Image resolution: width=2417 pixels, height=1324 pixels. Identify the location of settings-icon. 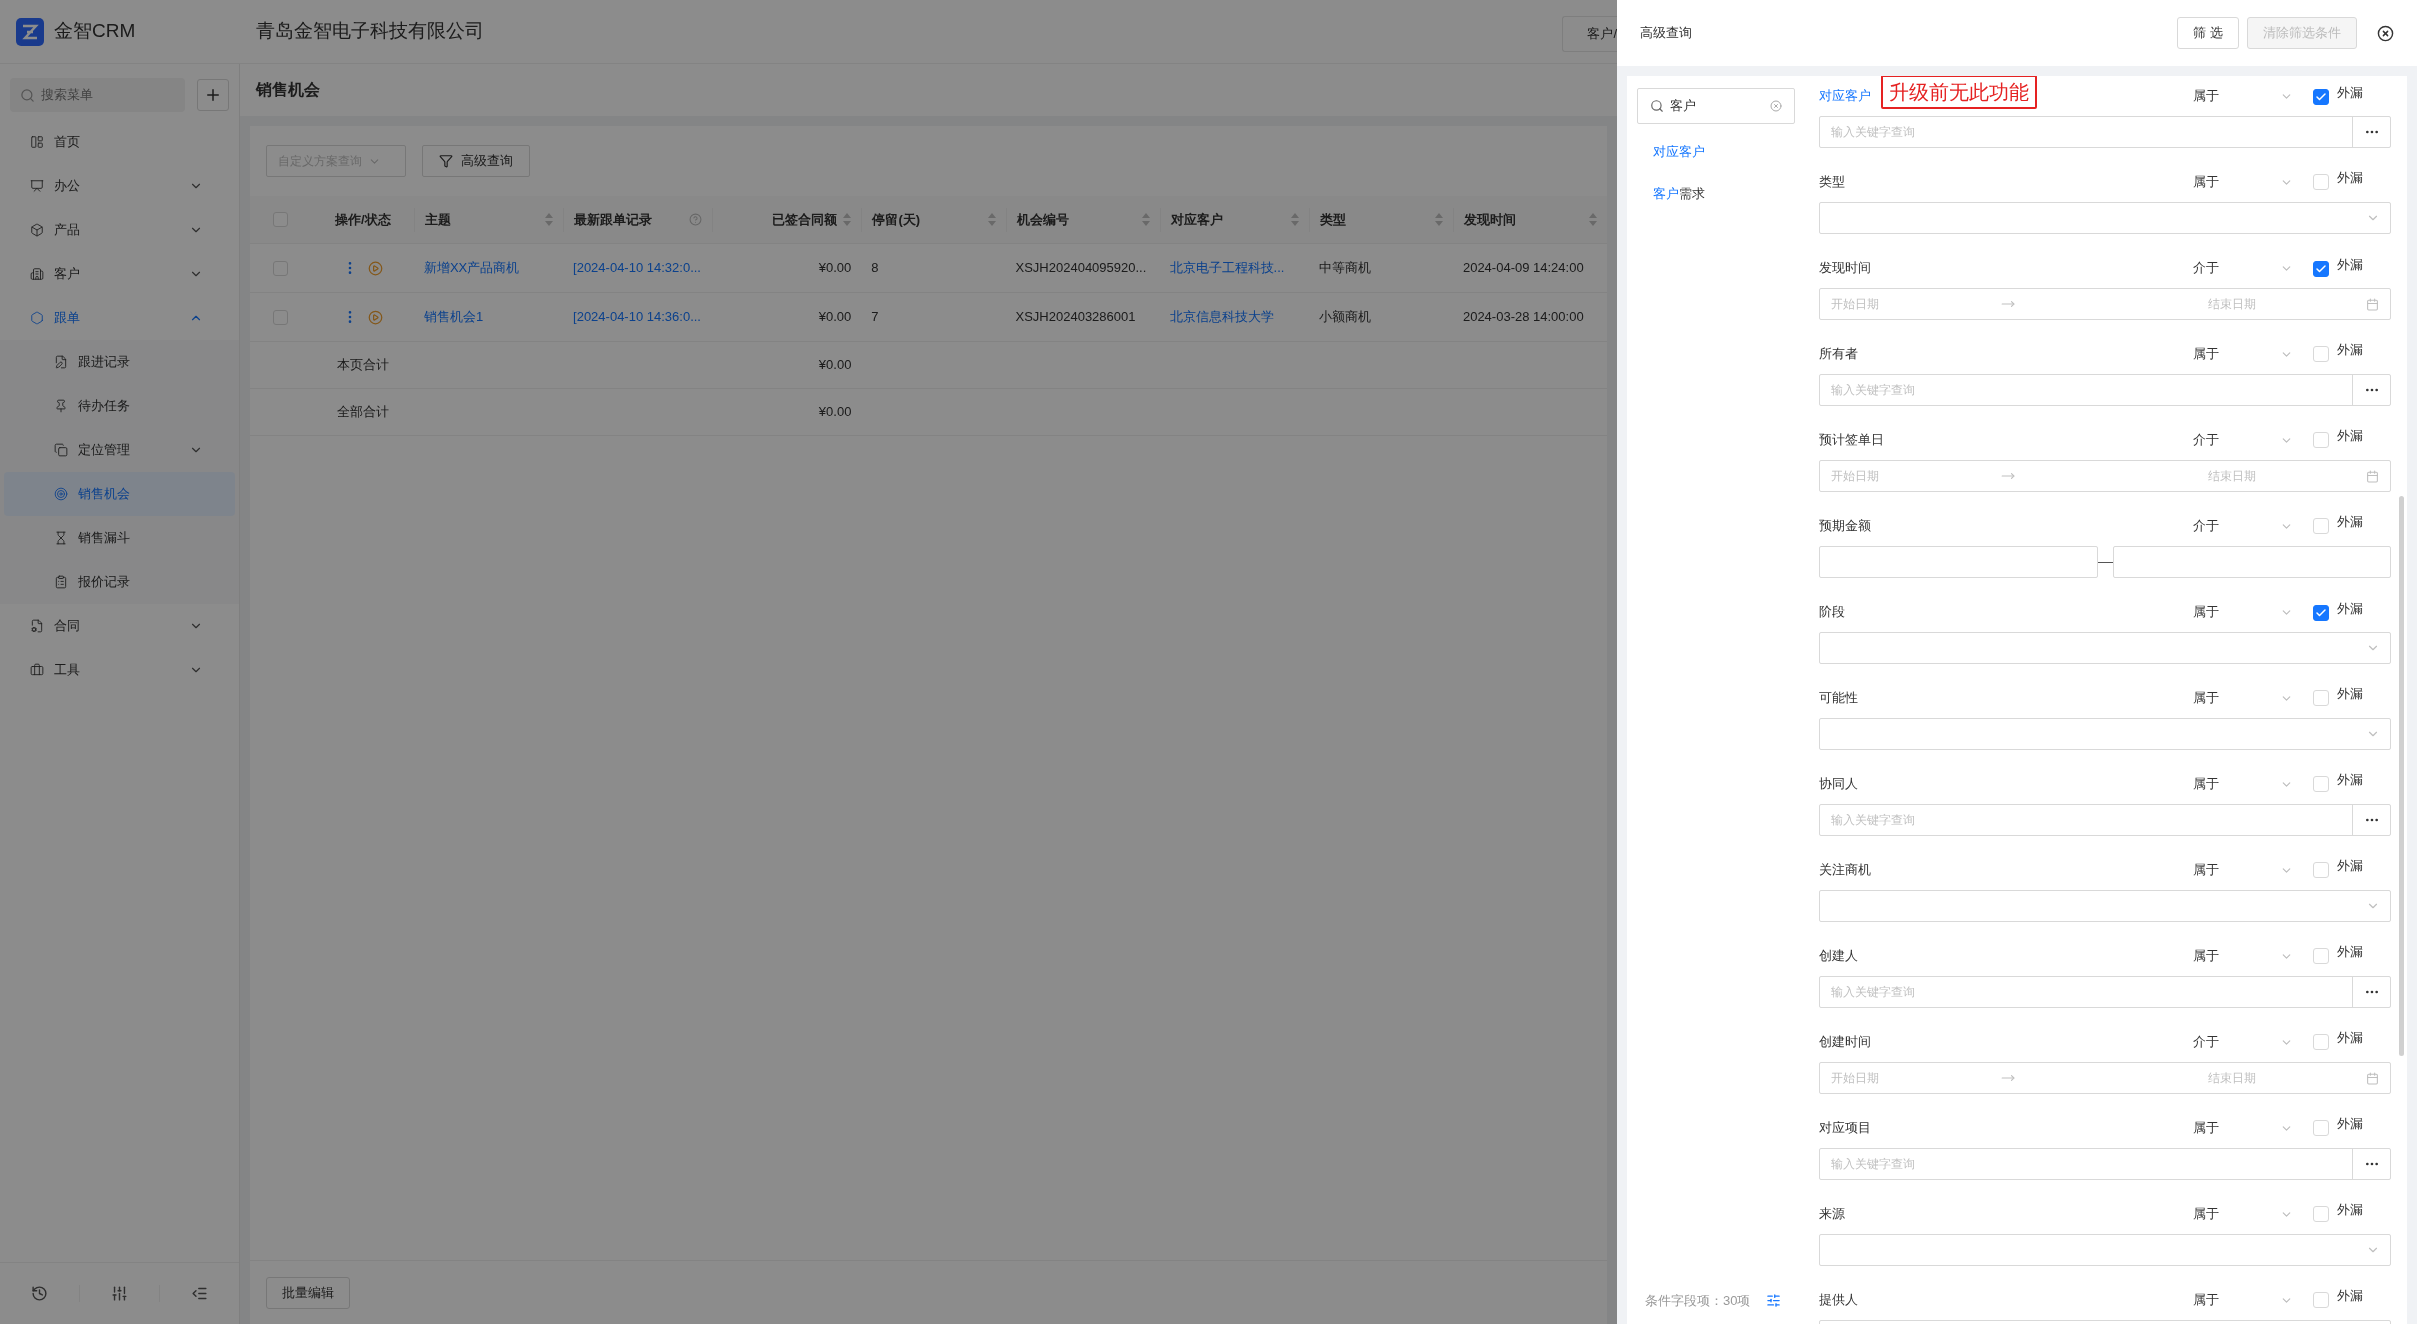
(1774, 1300).